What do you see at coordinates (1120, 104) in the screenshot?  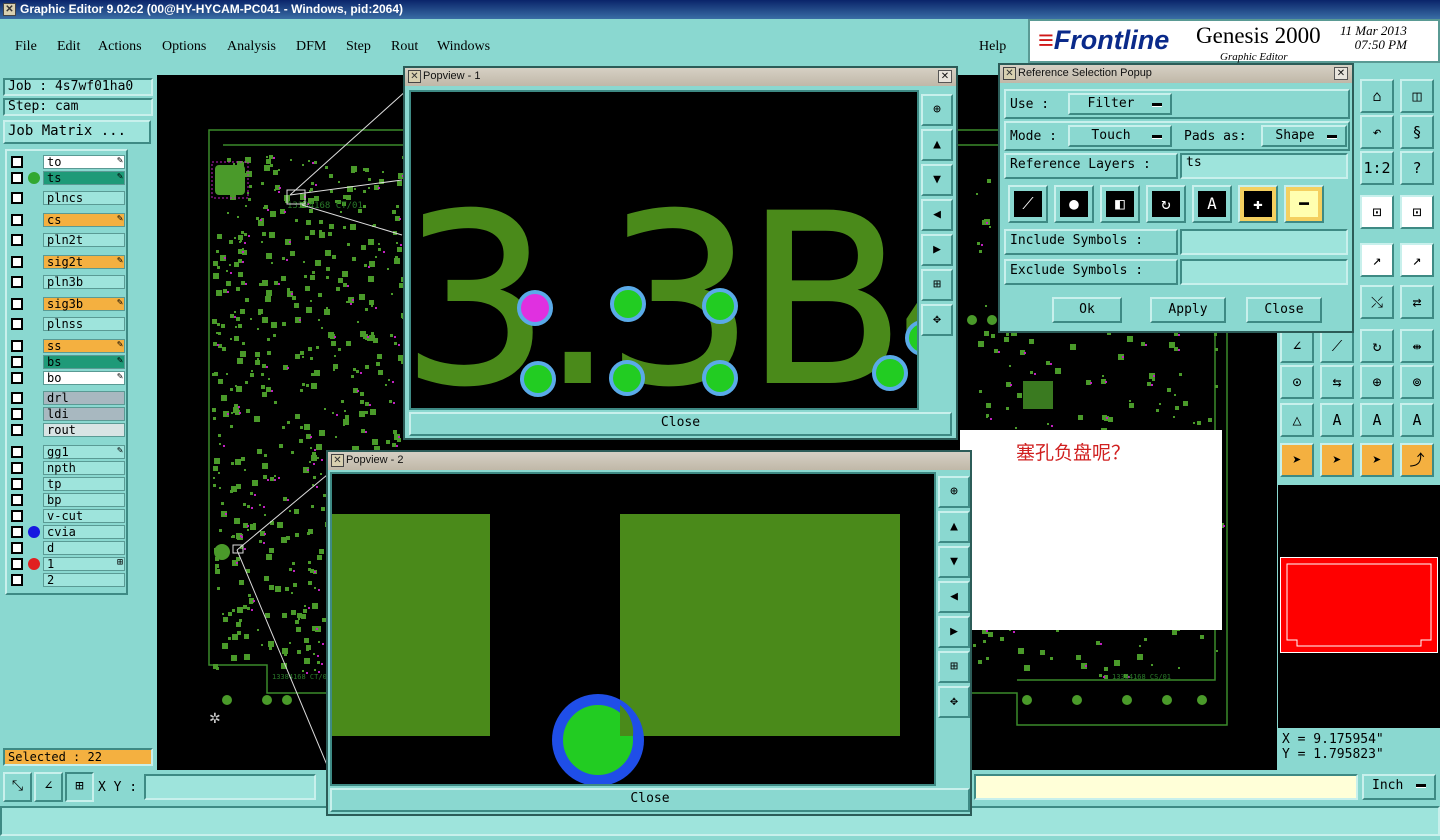 I see `use-dropdown: Filter` at bounding box center [1120, 104].